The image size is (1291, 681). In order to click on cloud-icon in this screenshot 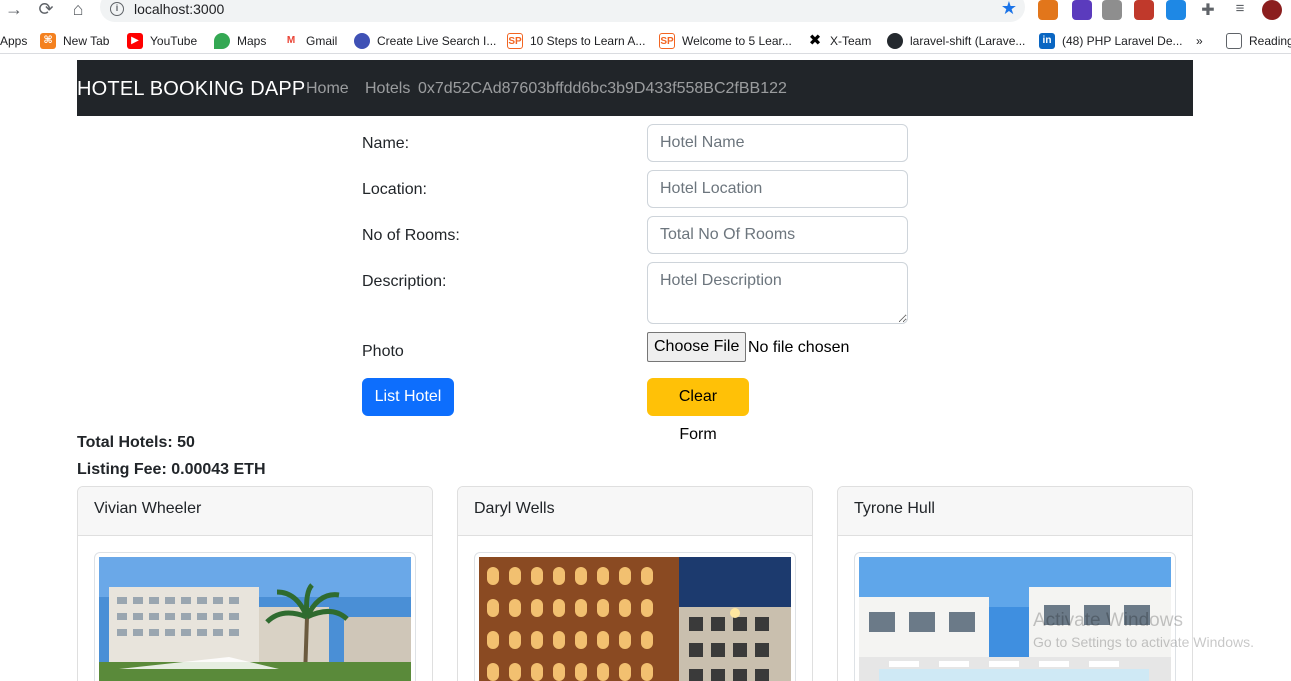, I will do `click(362, 41)`.